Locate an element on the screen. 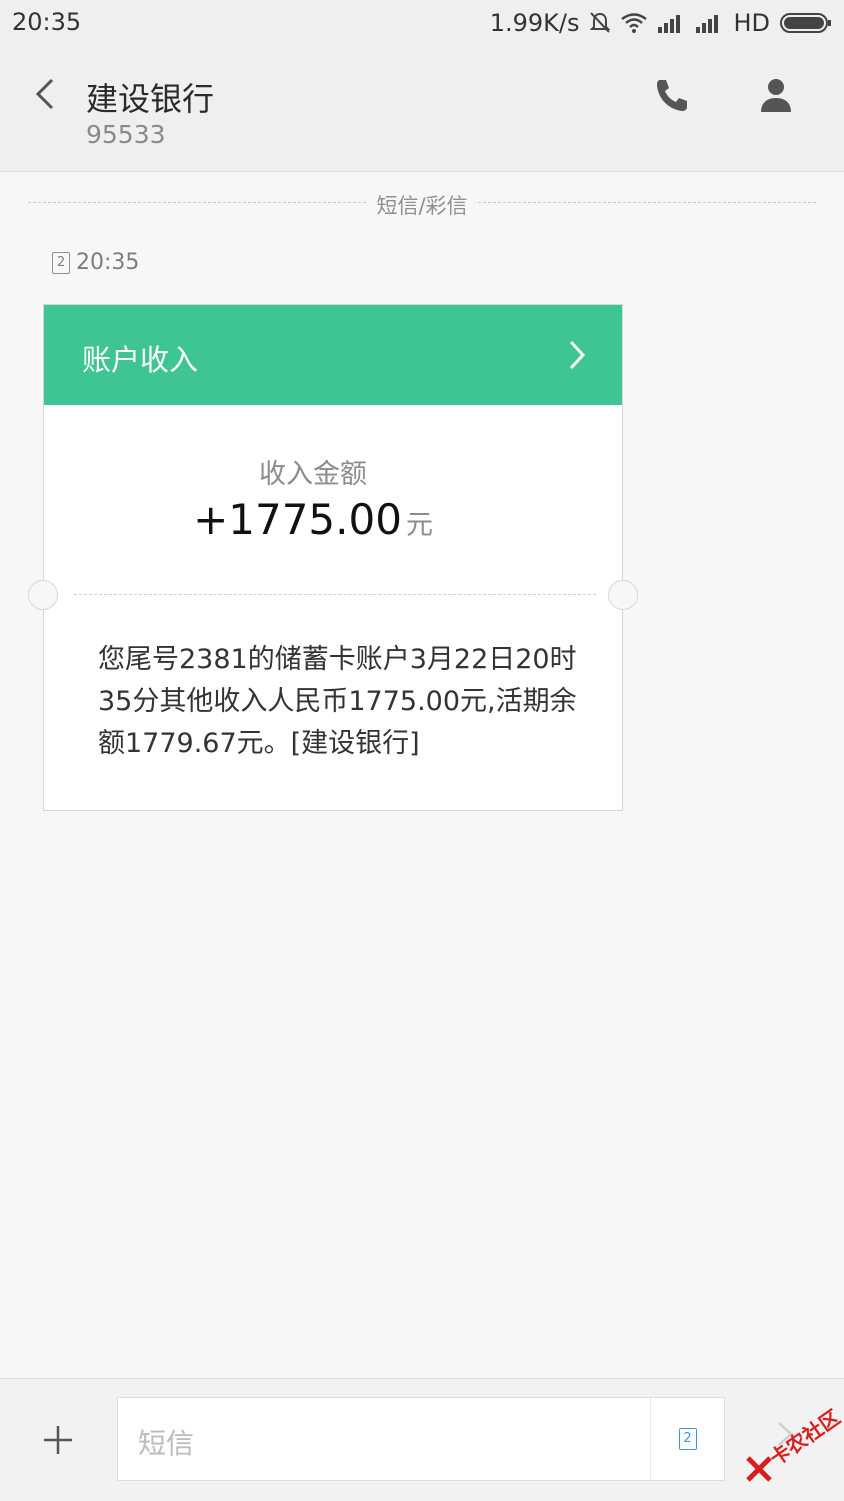 This screenshot has height=1501, width=844. contact-icon is located at coordinates (776, 96).